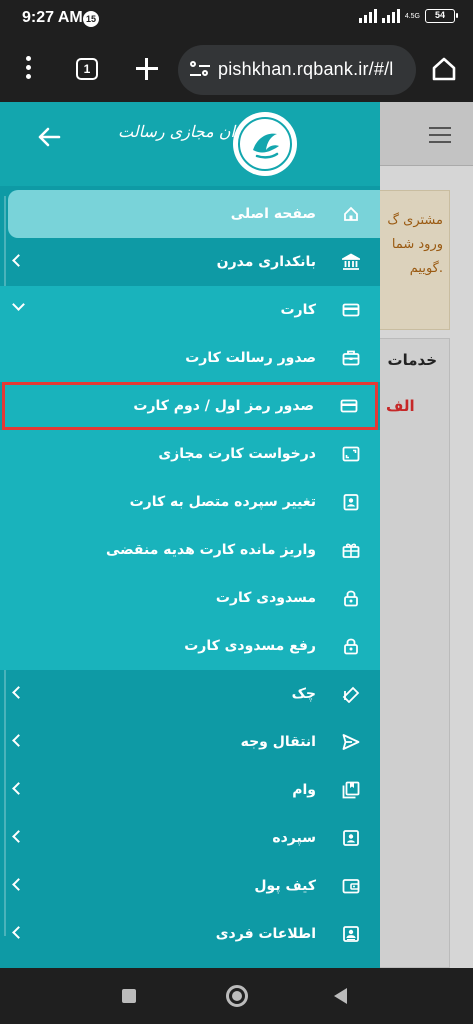  What do you see at coordinates (18, 304) in the screenshot?
I see `chevron-down-icon` at bounding box center [18, 304].